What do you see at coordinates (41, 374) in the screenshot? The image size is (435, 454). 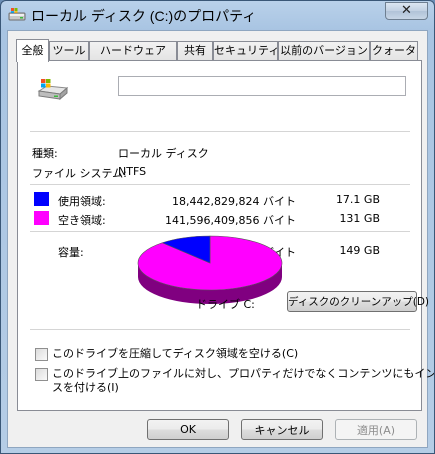 I see `index-checkbox` at bounding box center [41, 374].